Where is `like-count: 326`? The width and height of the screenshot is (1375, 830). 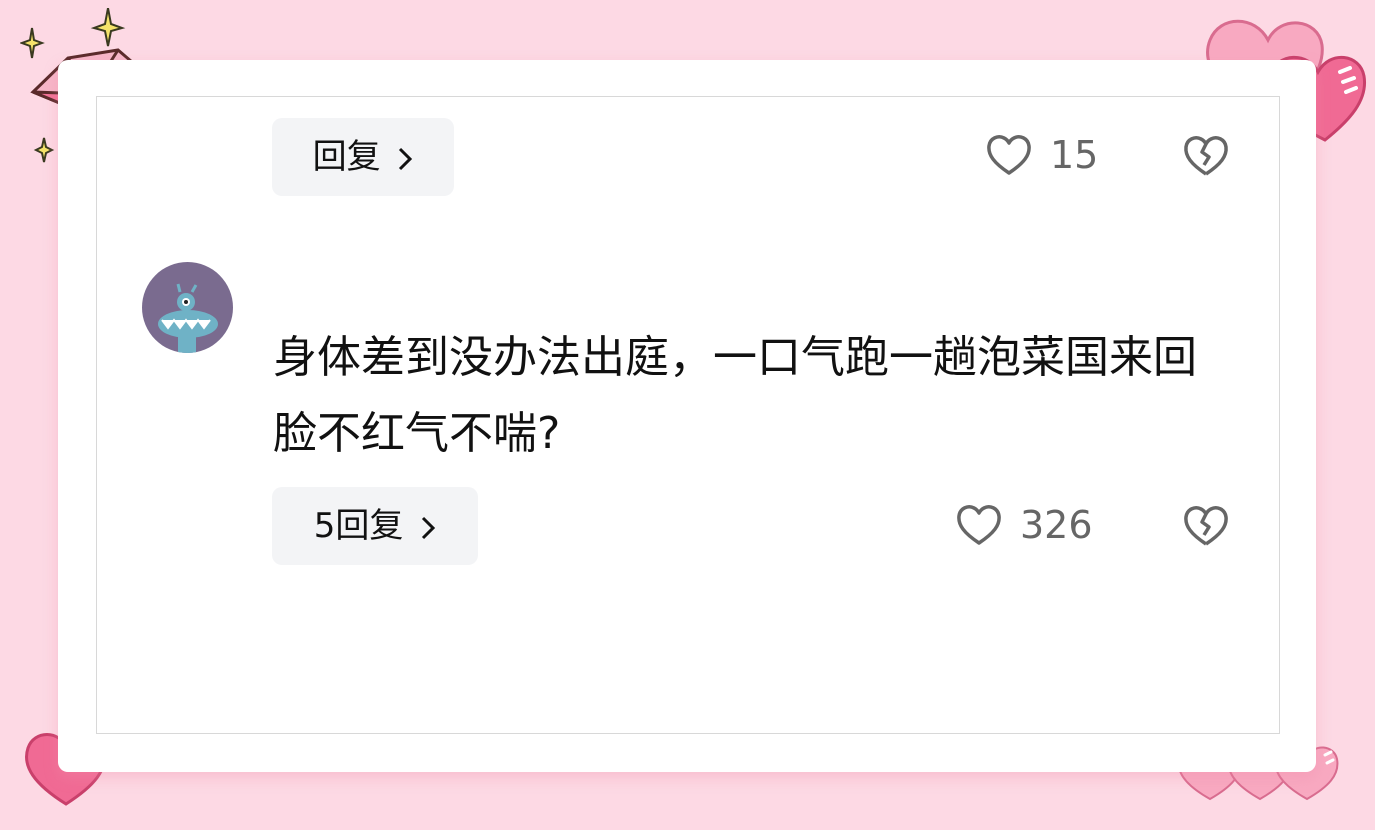 like-count: 326 is located at coordinates (1056, 525).